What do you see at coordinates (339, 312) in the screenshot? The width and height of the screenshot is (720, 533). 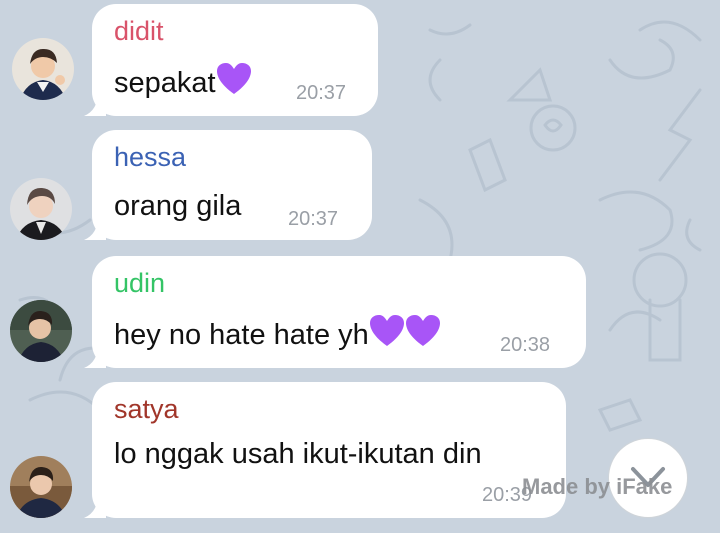 I see `message-bubble: udin hey no hate hate yh 20:38` at bounding box center [339, 312].